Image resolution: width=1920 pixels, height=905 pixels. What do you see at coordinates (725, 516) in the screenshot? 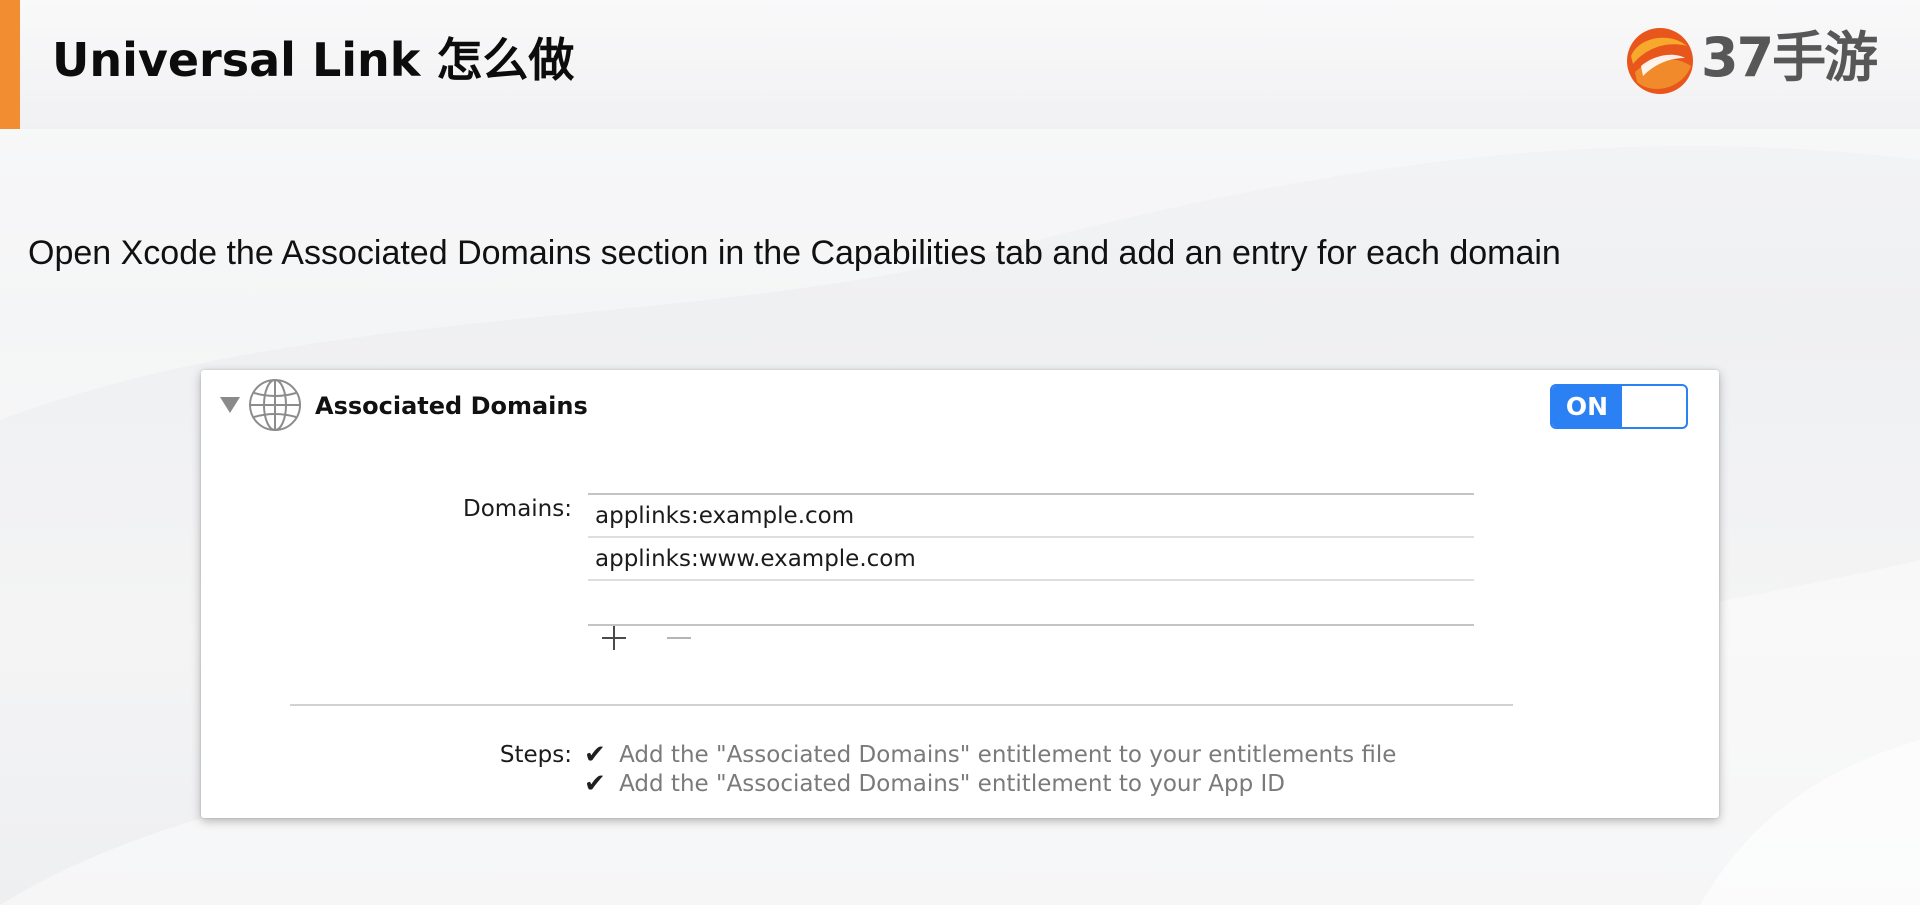
I see `domain-entry: applinks:example.com` at bounding box center [725, 516].